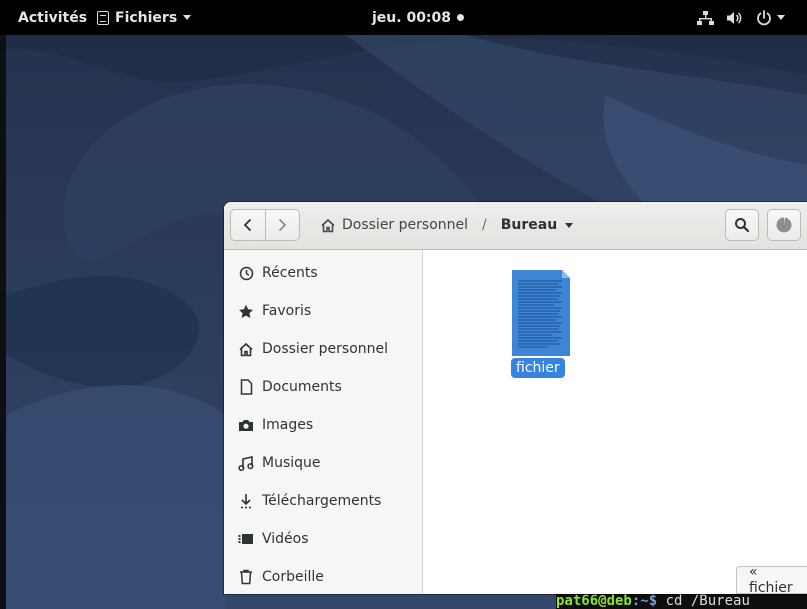  I want to click on volume-icon, so click(734, 17).